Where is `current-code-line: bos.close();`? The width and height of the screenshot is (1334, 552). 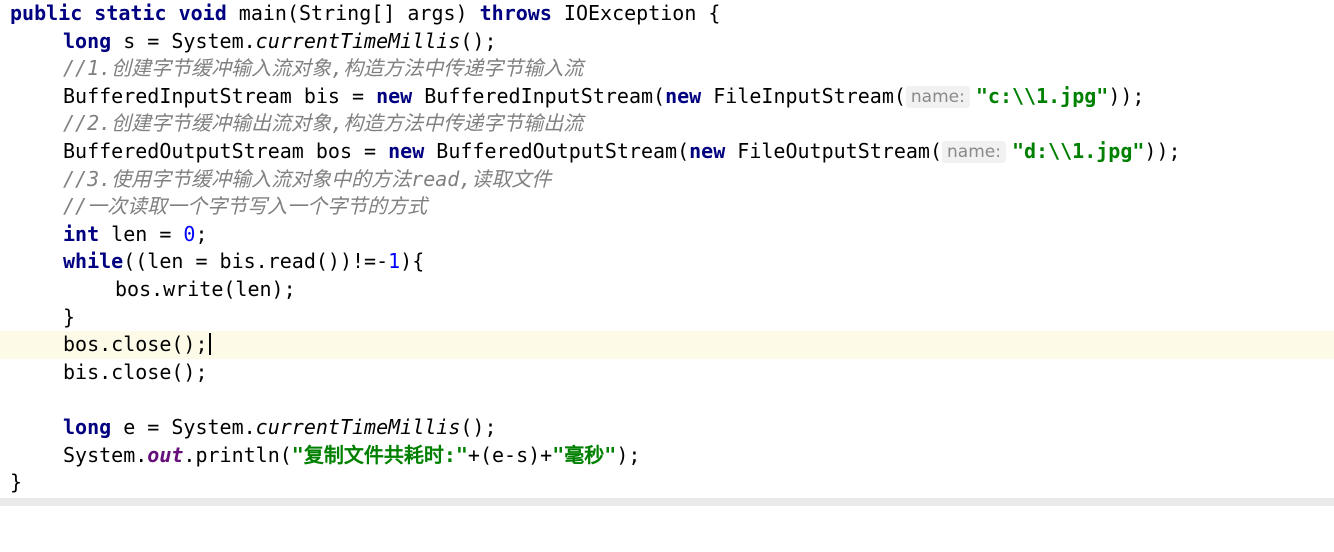
current-code-line: bos.close(); is located at coordinates (667, 345).